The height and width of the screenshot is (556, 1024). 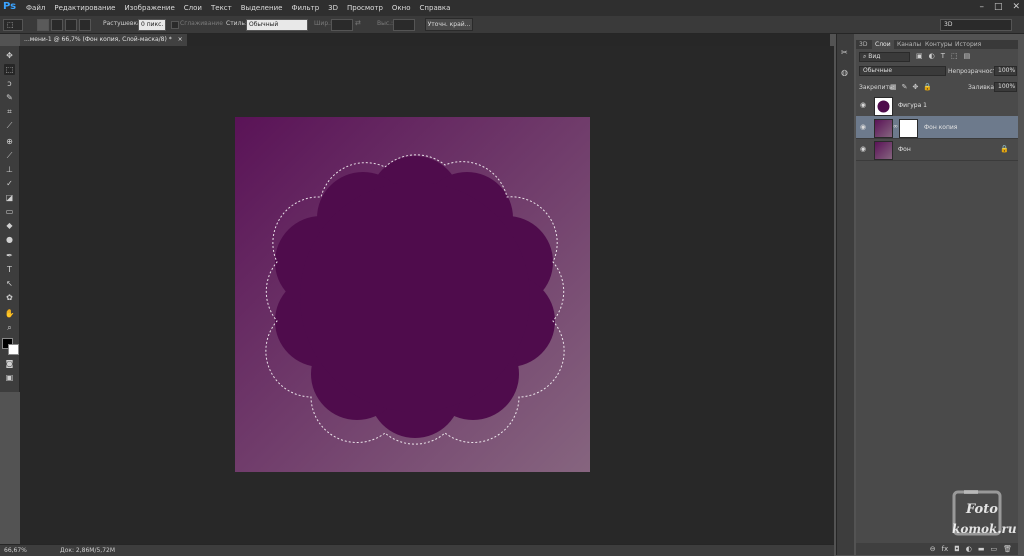 I want to click on layer-filter-label: Вид, so click(x=874, y=56).